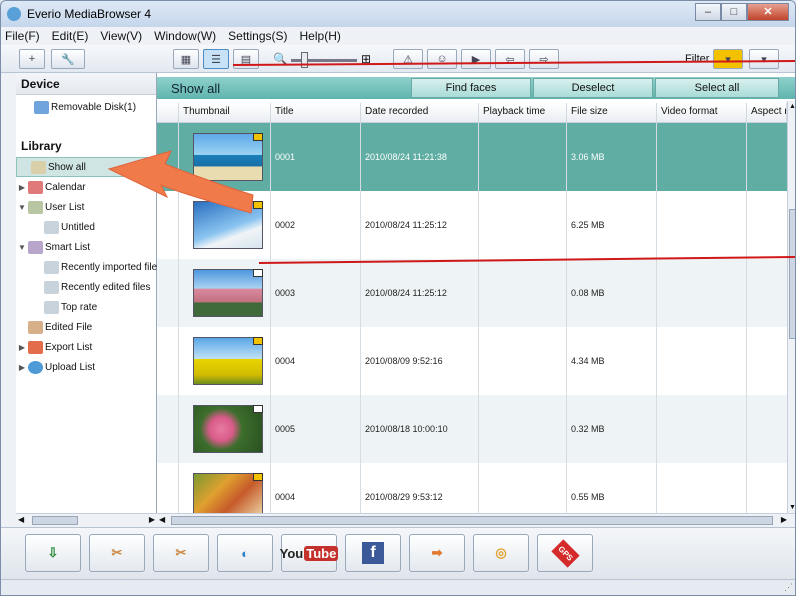 This screenshot has height=596, width=796. Describe the element at coordinates (32, 59) in the screenshot. I see `add-button: +` at that location.